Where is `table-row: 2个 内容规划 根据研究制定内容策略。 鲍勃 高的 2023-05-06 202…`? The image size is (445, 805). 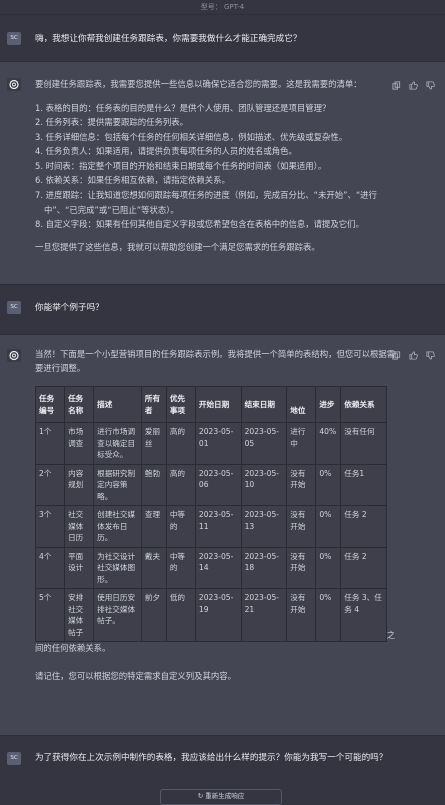 table-row: 2个 内容规划 根据研究制定内容策略。 鲍勃 高的 2023-05-06 202… is located at coordinates (210, 484).